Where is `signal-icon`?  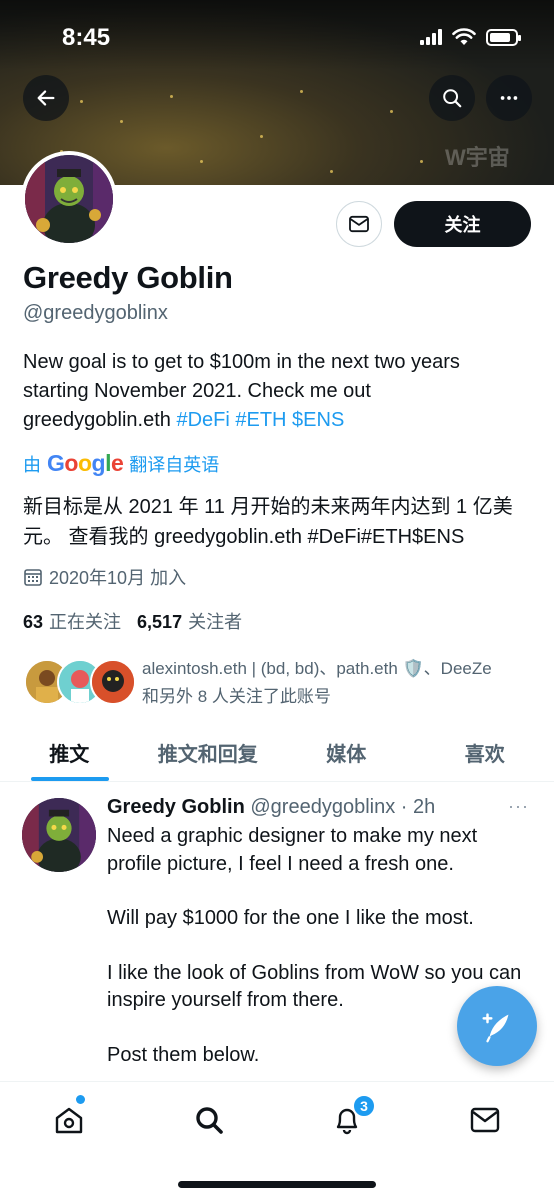
signal-icon is located at coordinates (431, 37).